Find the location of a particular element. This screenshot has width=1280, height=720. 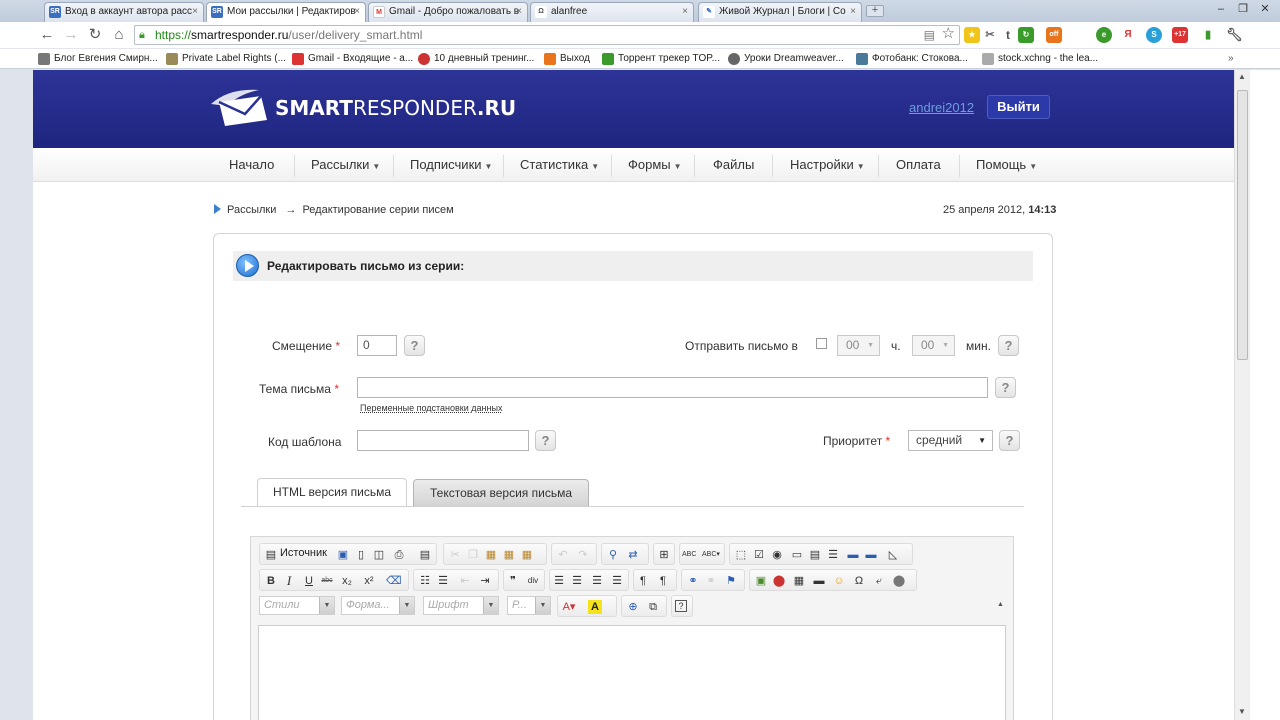

align-right-icon: ☰ is located at coordinates (597, 581).